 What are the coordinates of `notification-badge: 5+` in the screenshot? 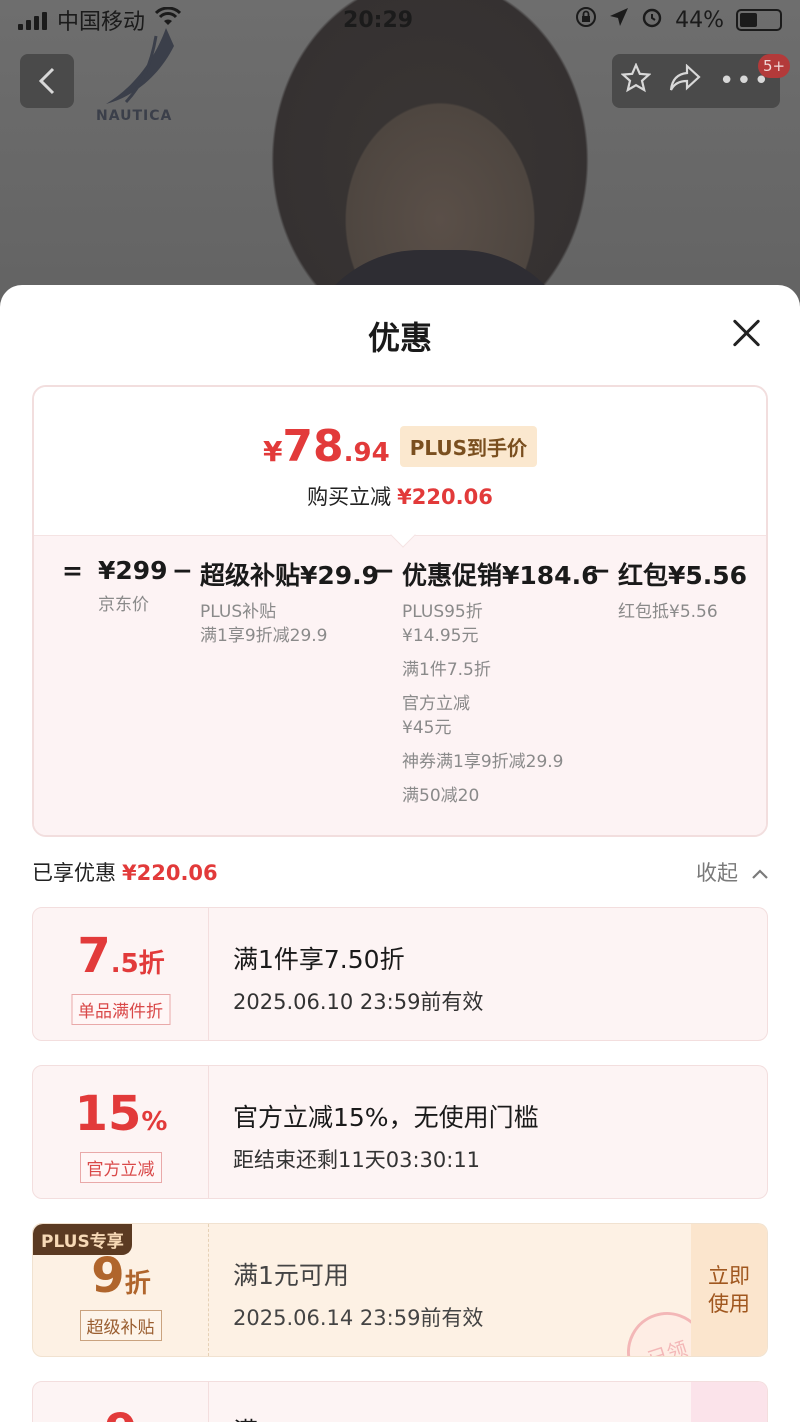 It's located at (774, 66).